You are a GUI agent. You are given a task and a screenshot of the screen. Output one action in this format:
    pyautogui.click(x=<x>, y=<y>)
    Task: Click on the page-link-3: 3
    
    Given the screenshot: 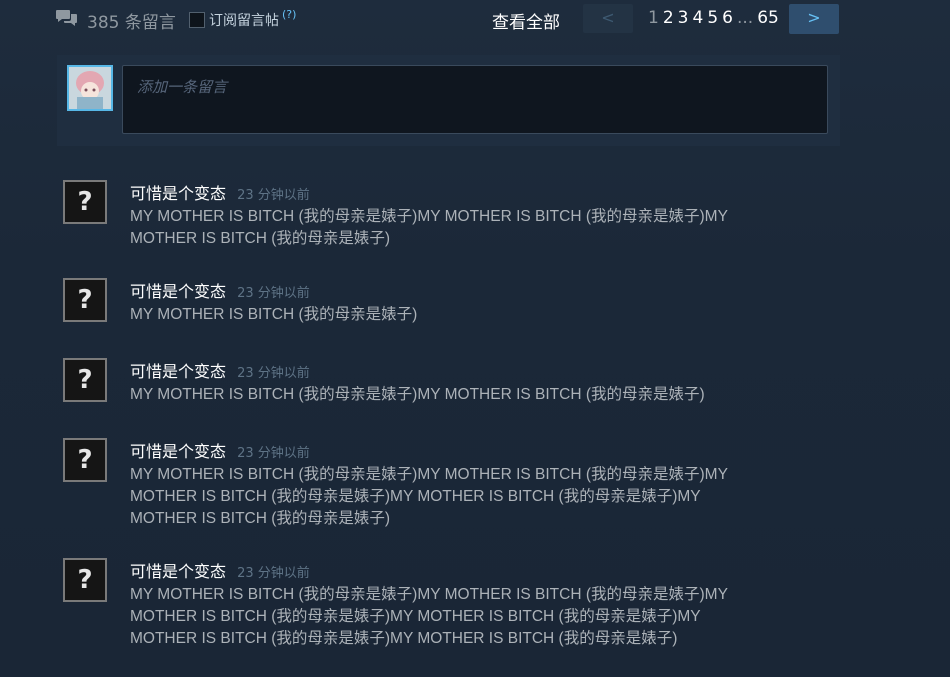 What is the action you would take?
    pyautogui.click(x=683, y=18)
    